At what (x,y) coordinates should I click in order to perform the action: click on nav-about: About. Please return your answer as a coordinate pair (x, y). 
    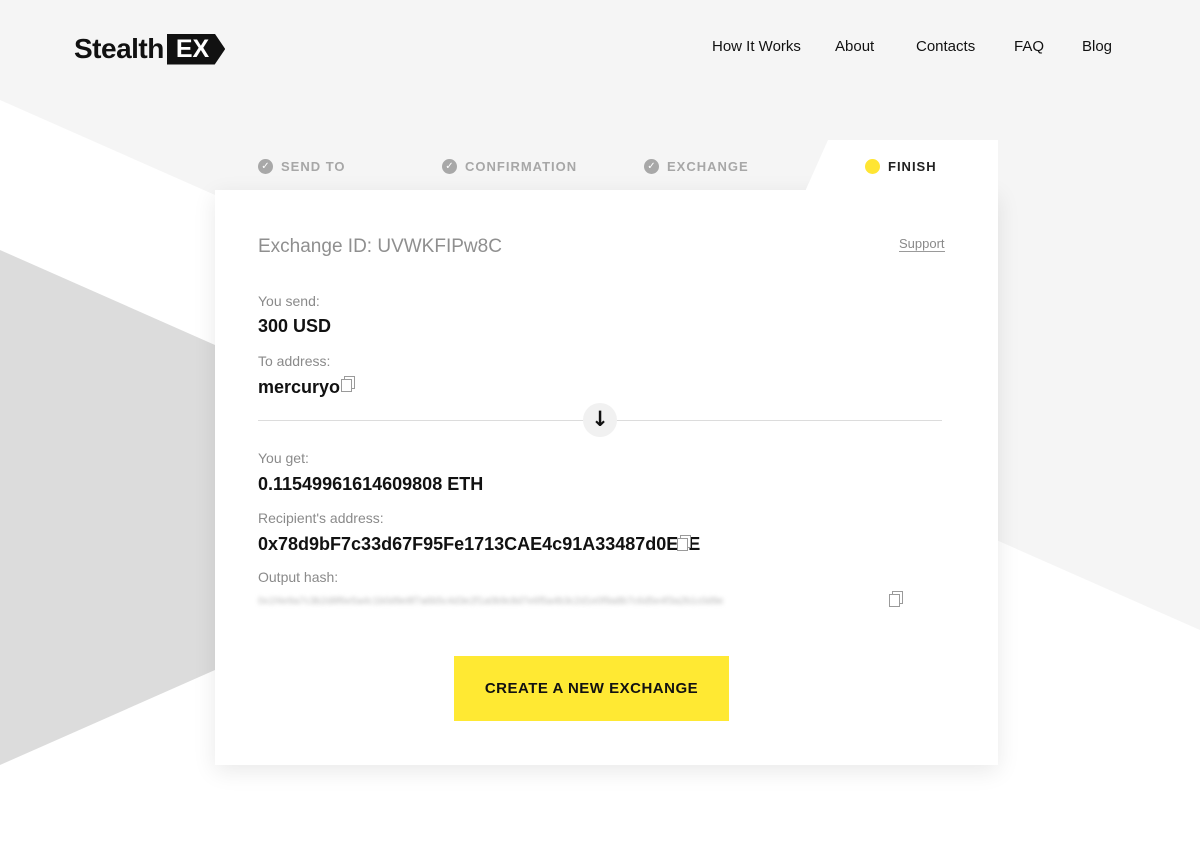
    Looking at the image, I should click on (854, 46).